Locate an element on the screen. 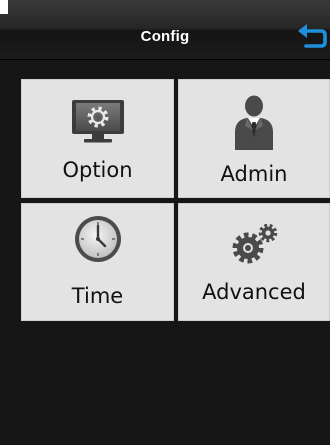 Image resolution: width=330 pixels, height=445 pixels. title-bar-edge is located at coordinates (4, 7).